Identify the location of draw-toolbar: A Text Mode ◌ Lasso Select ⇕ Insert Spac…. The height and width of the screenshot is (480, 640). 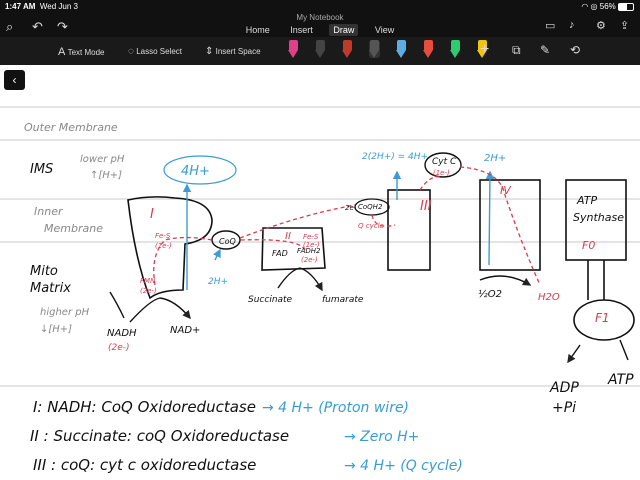
(320, 51).